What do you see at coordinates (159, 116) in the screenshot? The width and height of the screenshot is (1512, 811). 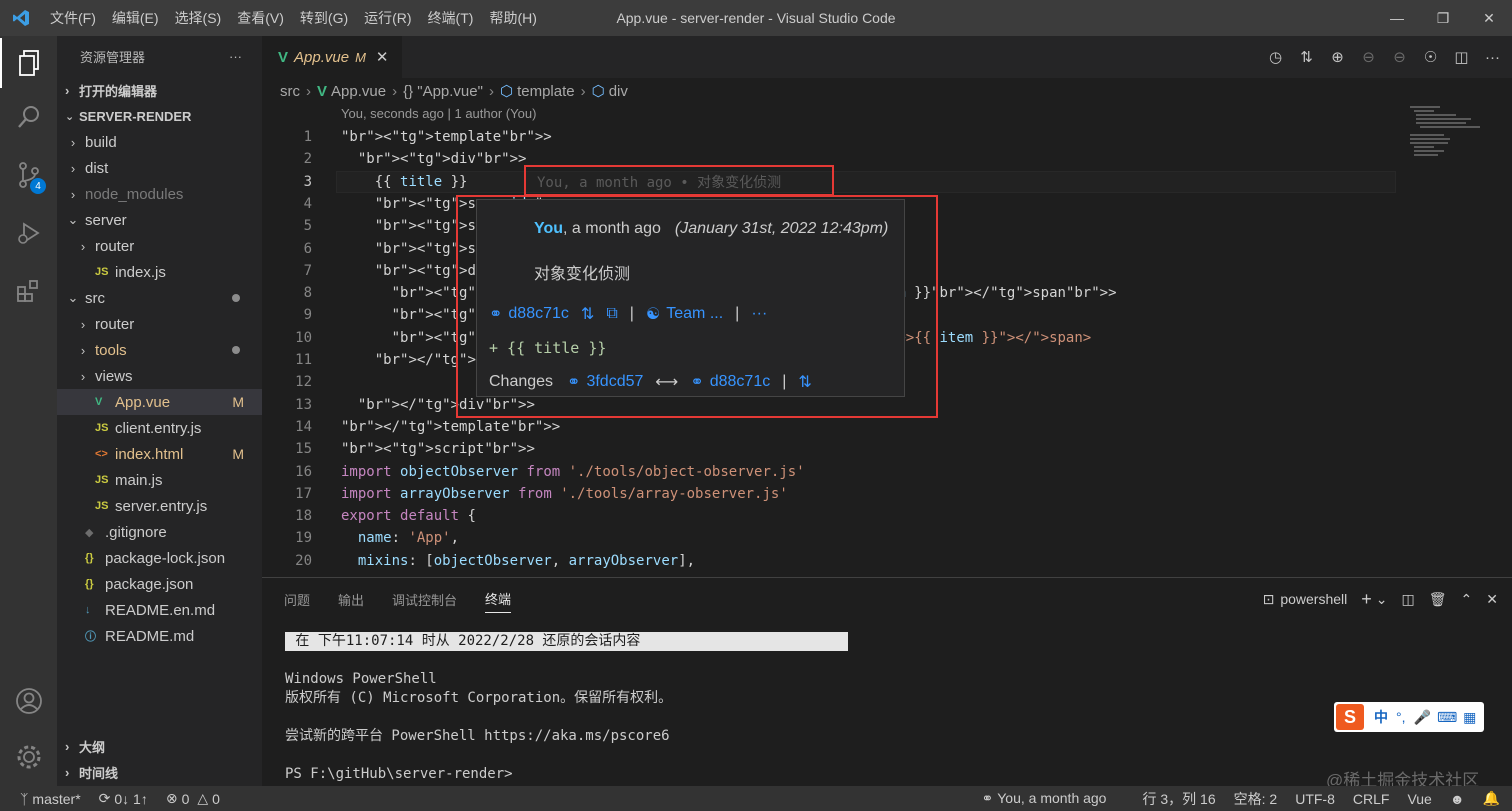 I see `project-section: ⌄ SERVER-RENDER` at bounding box center [159, 116].